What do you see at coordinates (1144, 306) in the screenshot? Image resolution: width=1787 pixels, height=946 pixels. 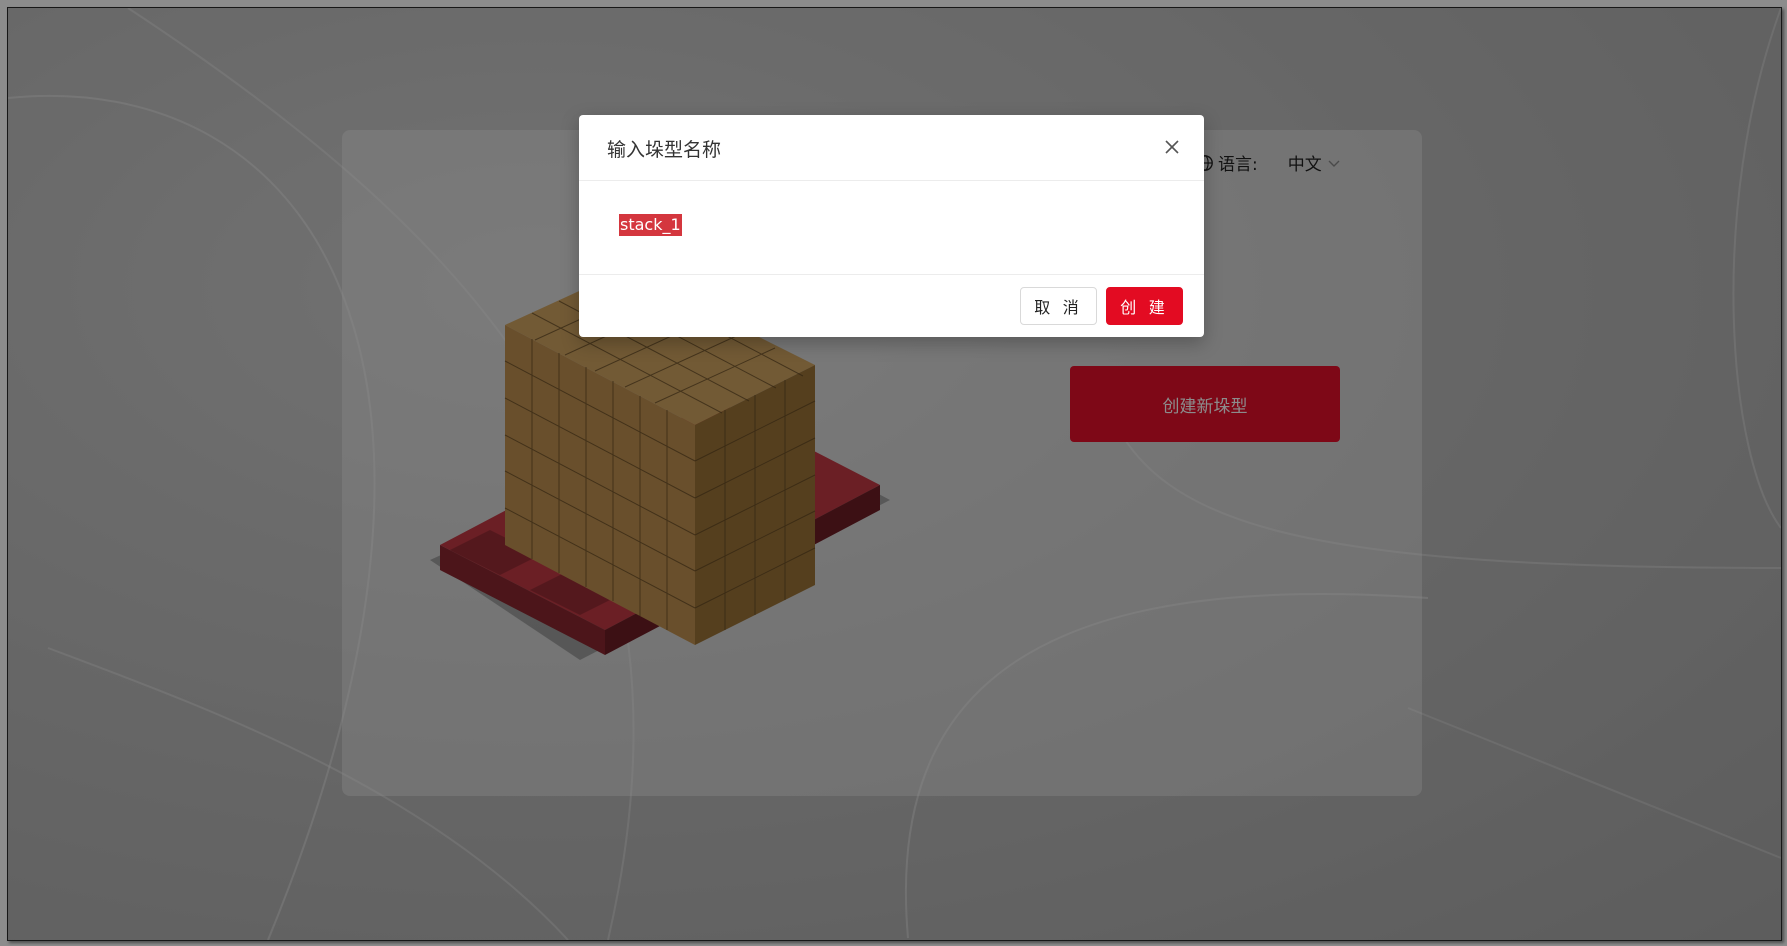 I see `create-button: 创 建` at bounding box center [1144, 306].